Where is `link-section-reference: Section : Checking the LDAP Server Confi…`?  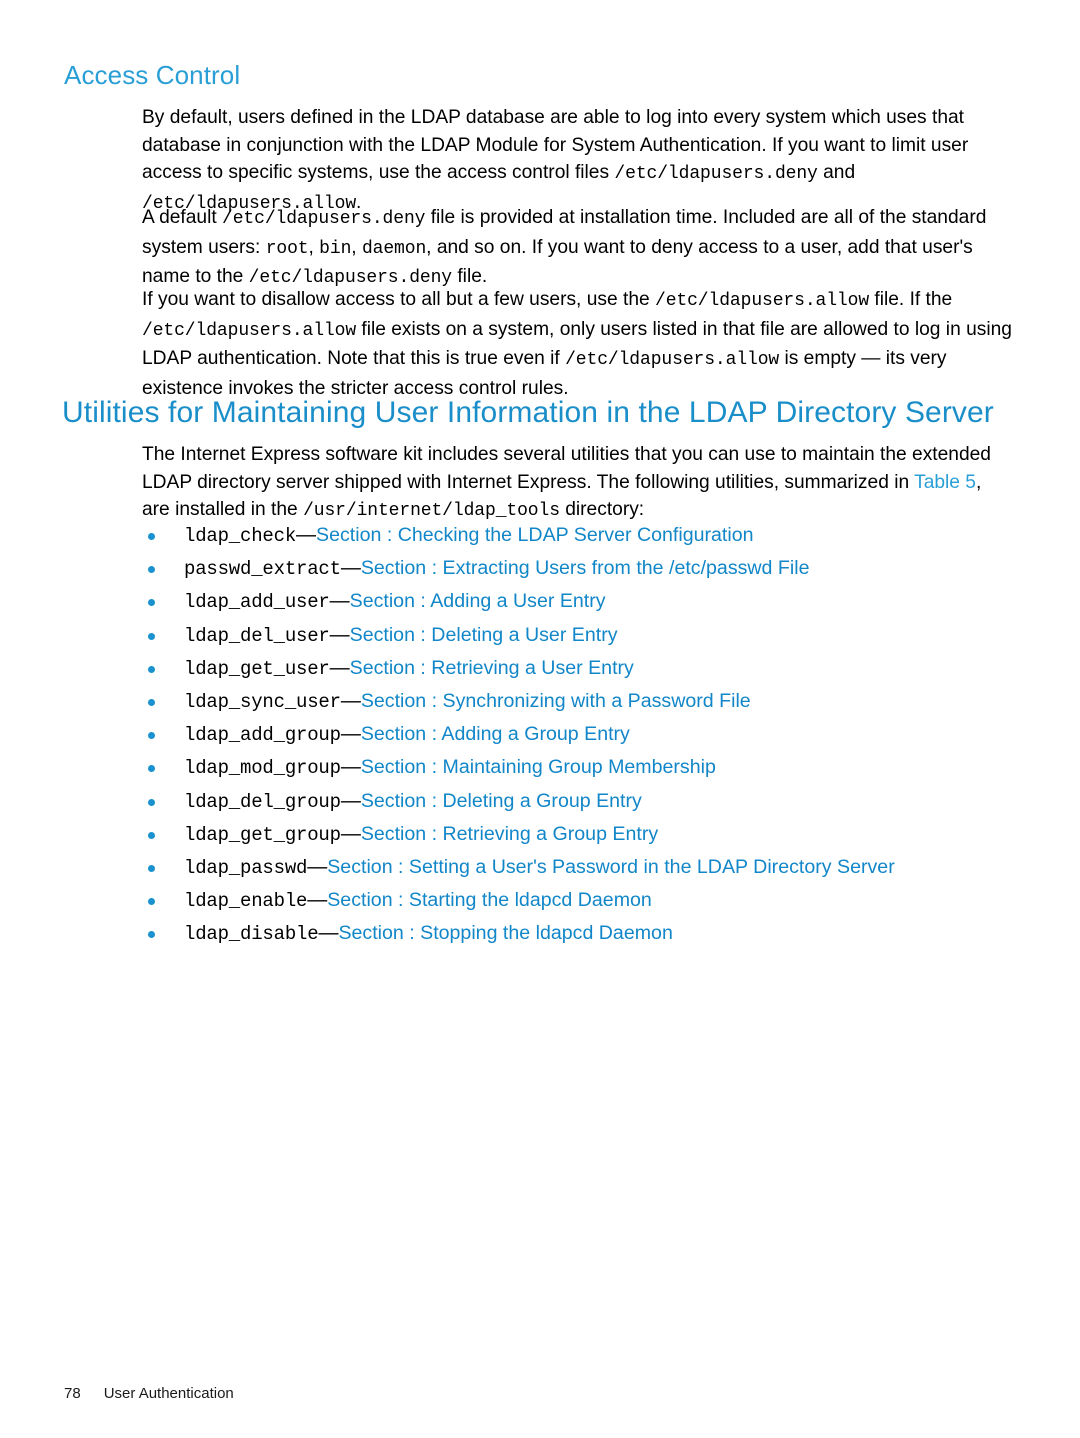
link-section-reference: Section : Checking the LDAP Server Confi… is located at coordinates (534, 535).